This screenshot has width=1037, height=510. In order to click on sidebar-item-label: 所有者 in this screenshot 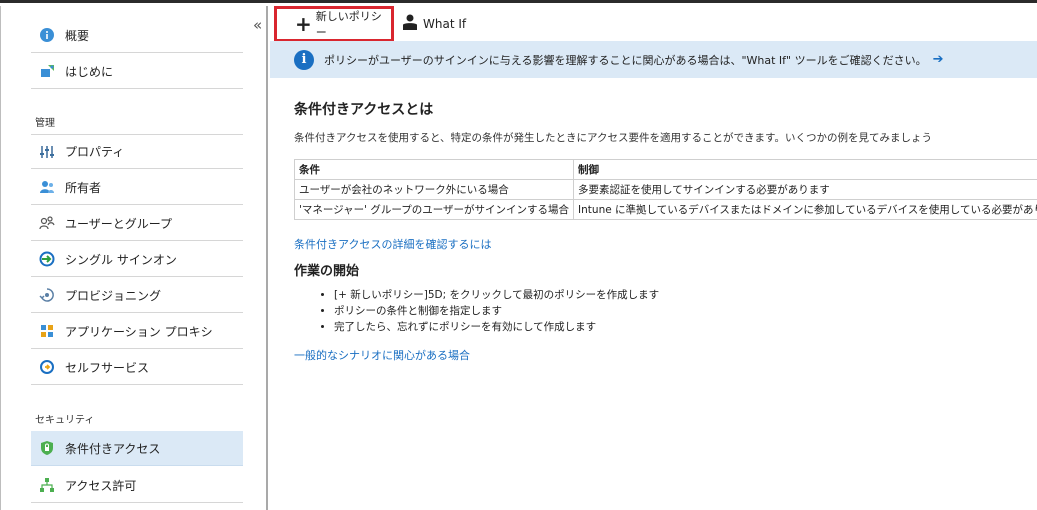, I will do `click(83, 187)`.